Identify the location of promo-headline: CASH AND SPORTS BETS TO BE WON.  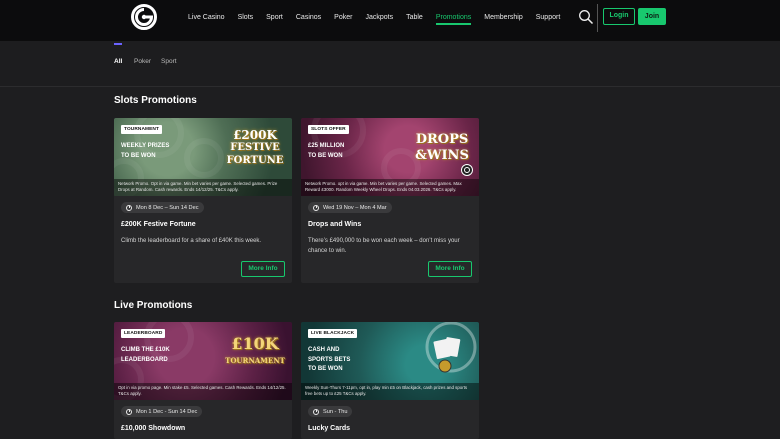
(329, 359).